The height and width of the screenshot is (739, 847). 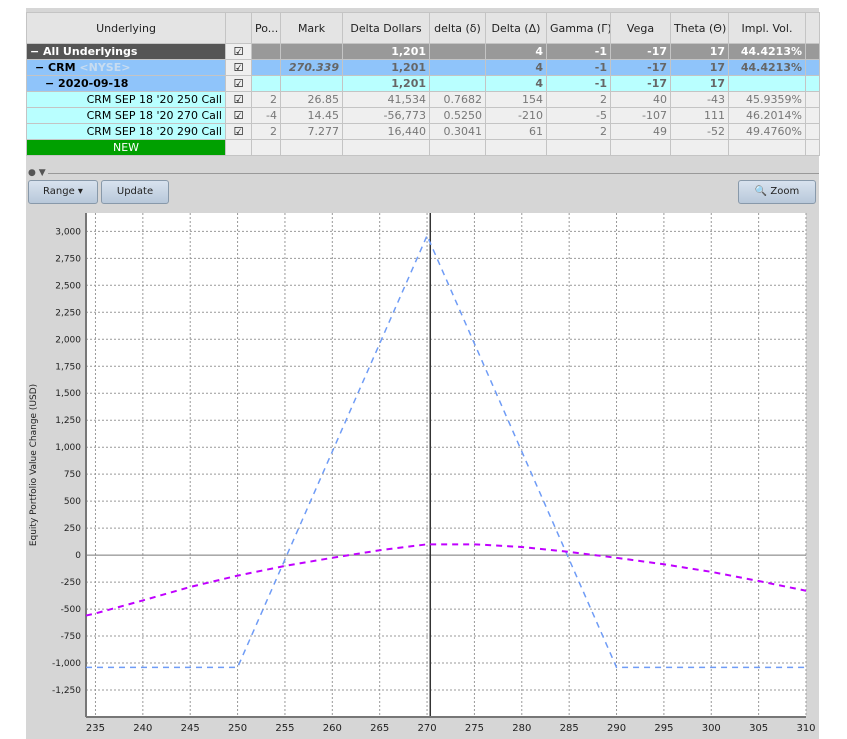 I want to click on x-tick-label: 310, so click(x=805, y=728).